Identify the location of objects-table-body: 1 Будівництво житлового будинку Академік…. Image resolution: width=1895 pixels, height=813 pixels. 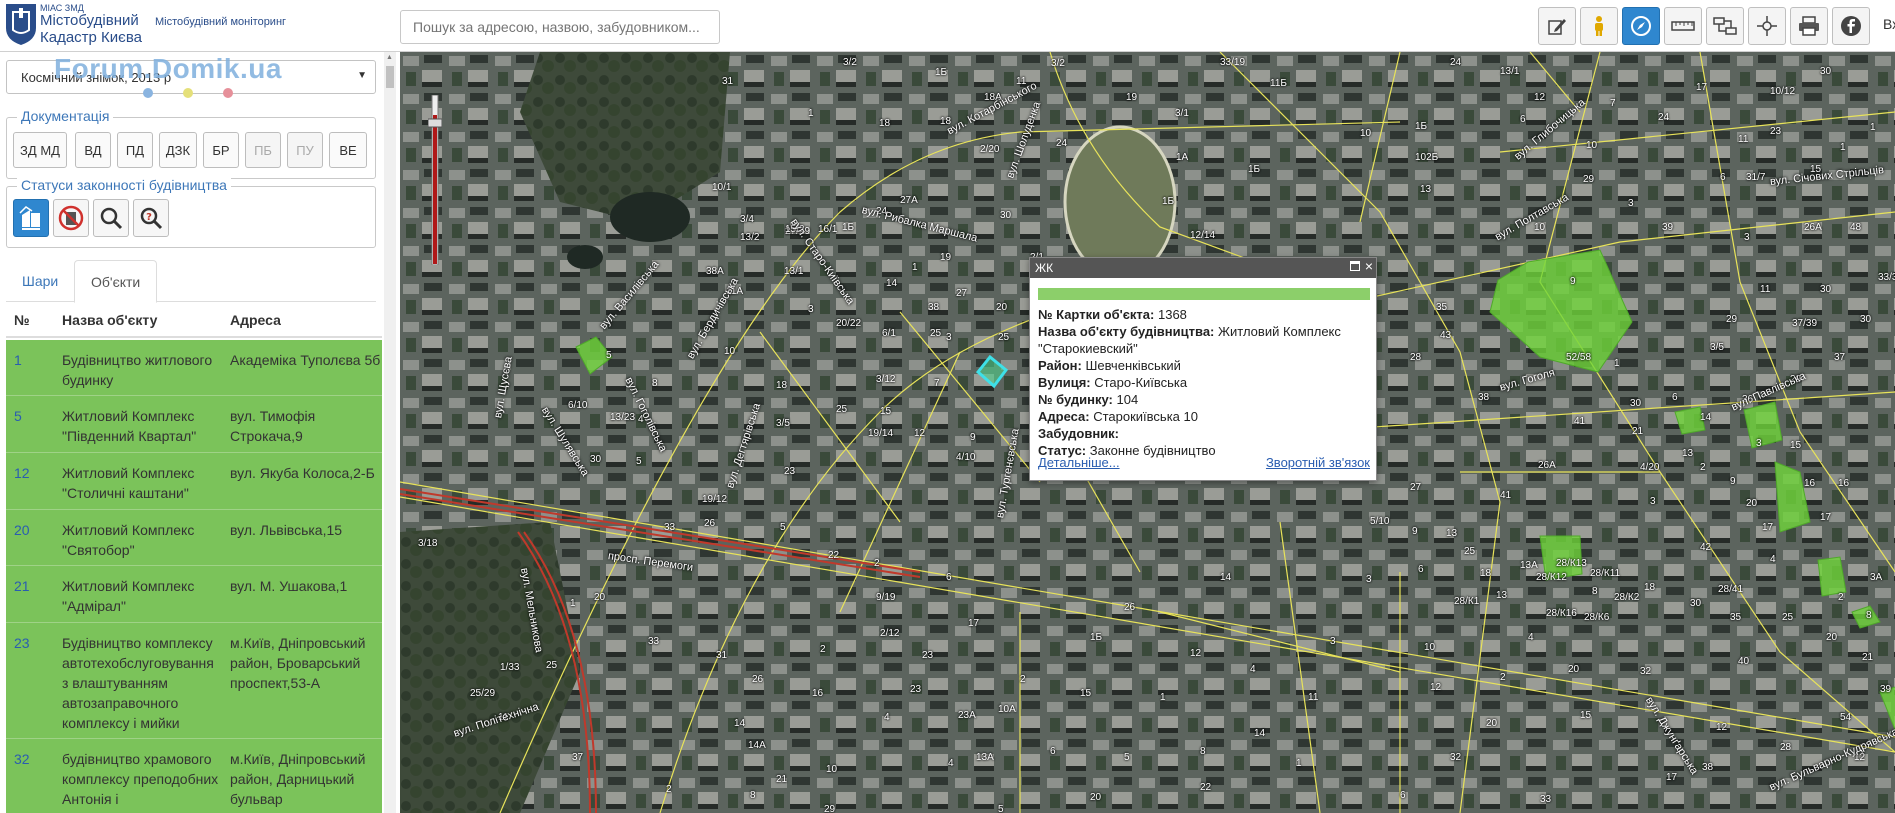
(194, 576).